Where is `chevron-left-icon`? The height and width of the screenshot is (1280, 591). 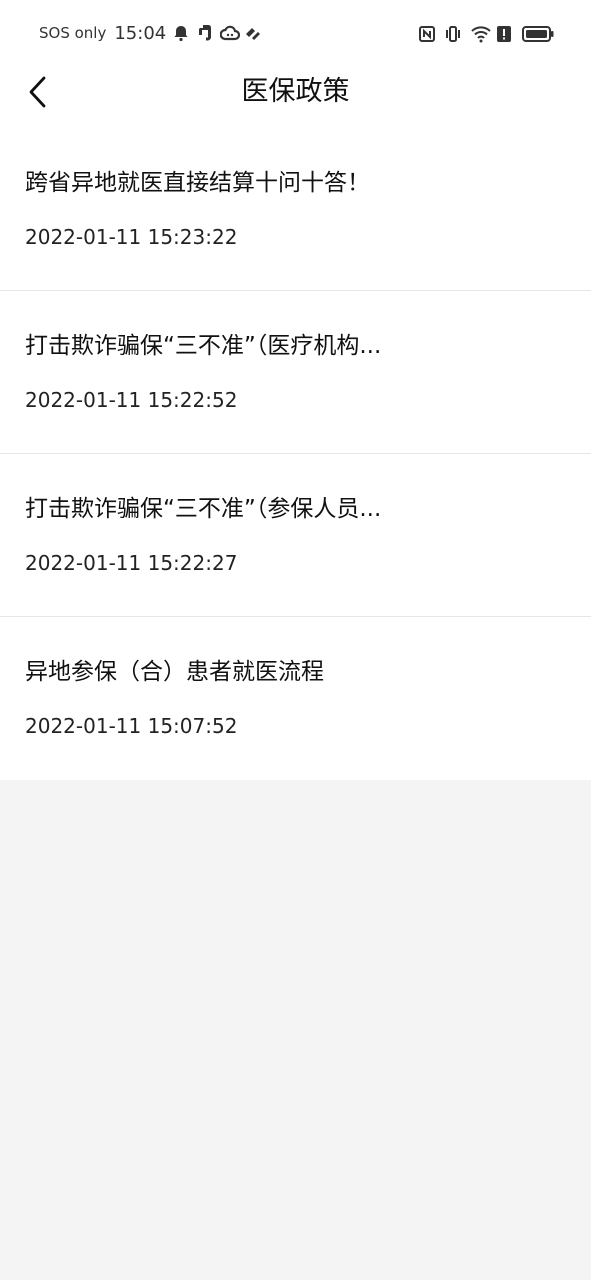 chevron-left-icon is located at coordinates (38, 94).